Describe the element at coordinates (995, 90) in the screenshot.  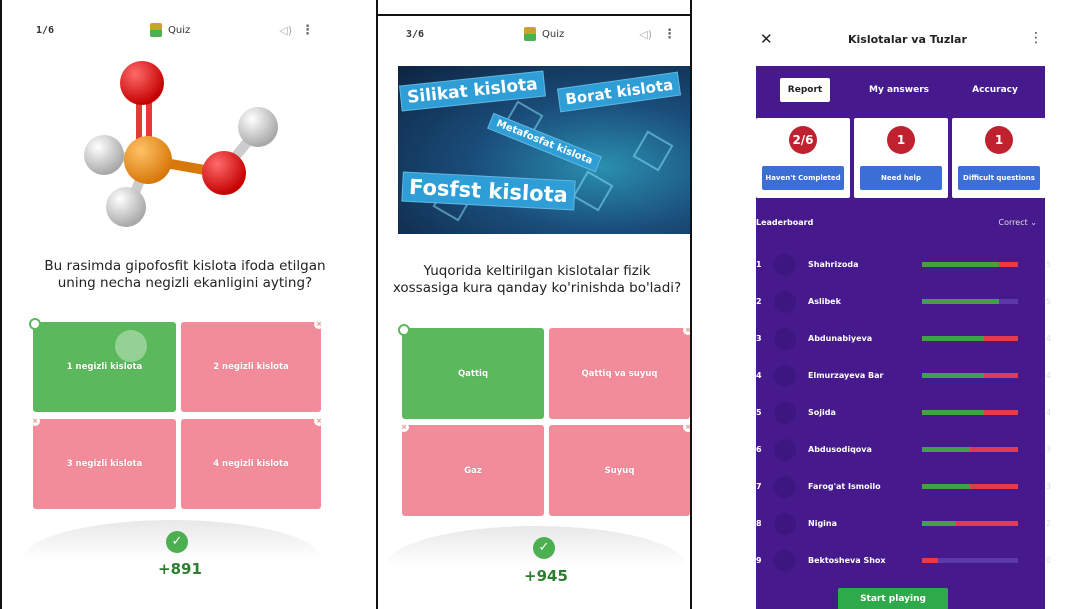
I see `tab-accuracy: Accuracy` at that location.